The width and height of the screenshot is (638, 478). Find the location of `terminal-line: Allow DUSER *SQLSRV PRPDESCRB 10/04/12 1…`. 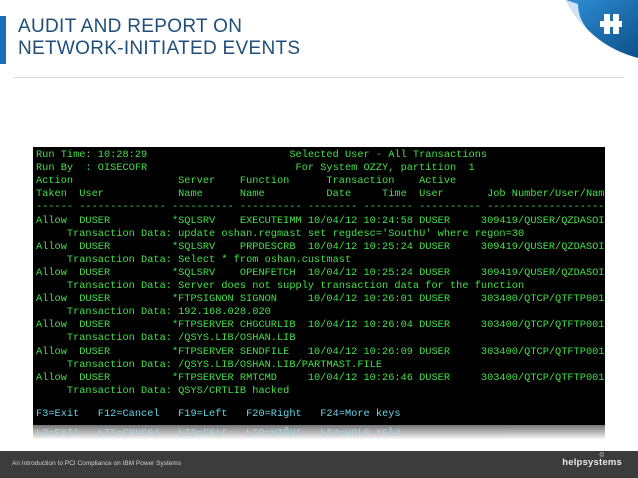

terminal-line: Allow DUSER *SQLSRV PRPDESCRB 10/04/12 1… is located at coordinates (320, 246).